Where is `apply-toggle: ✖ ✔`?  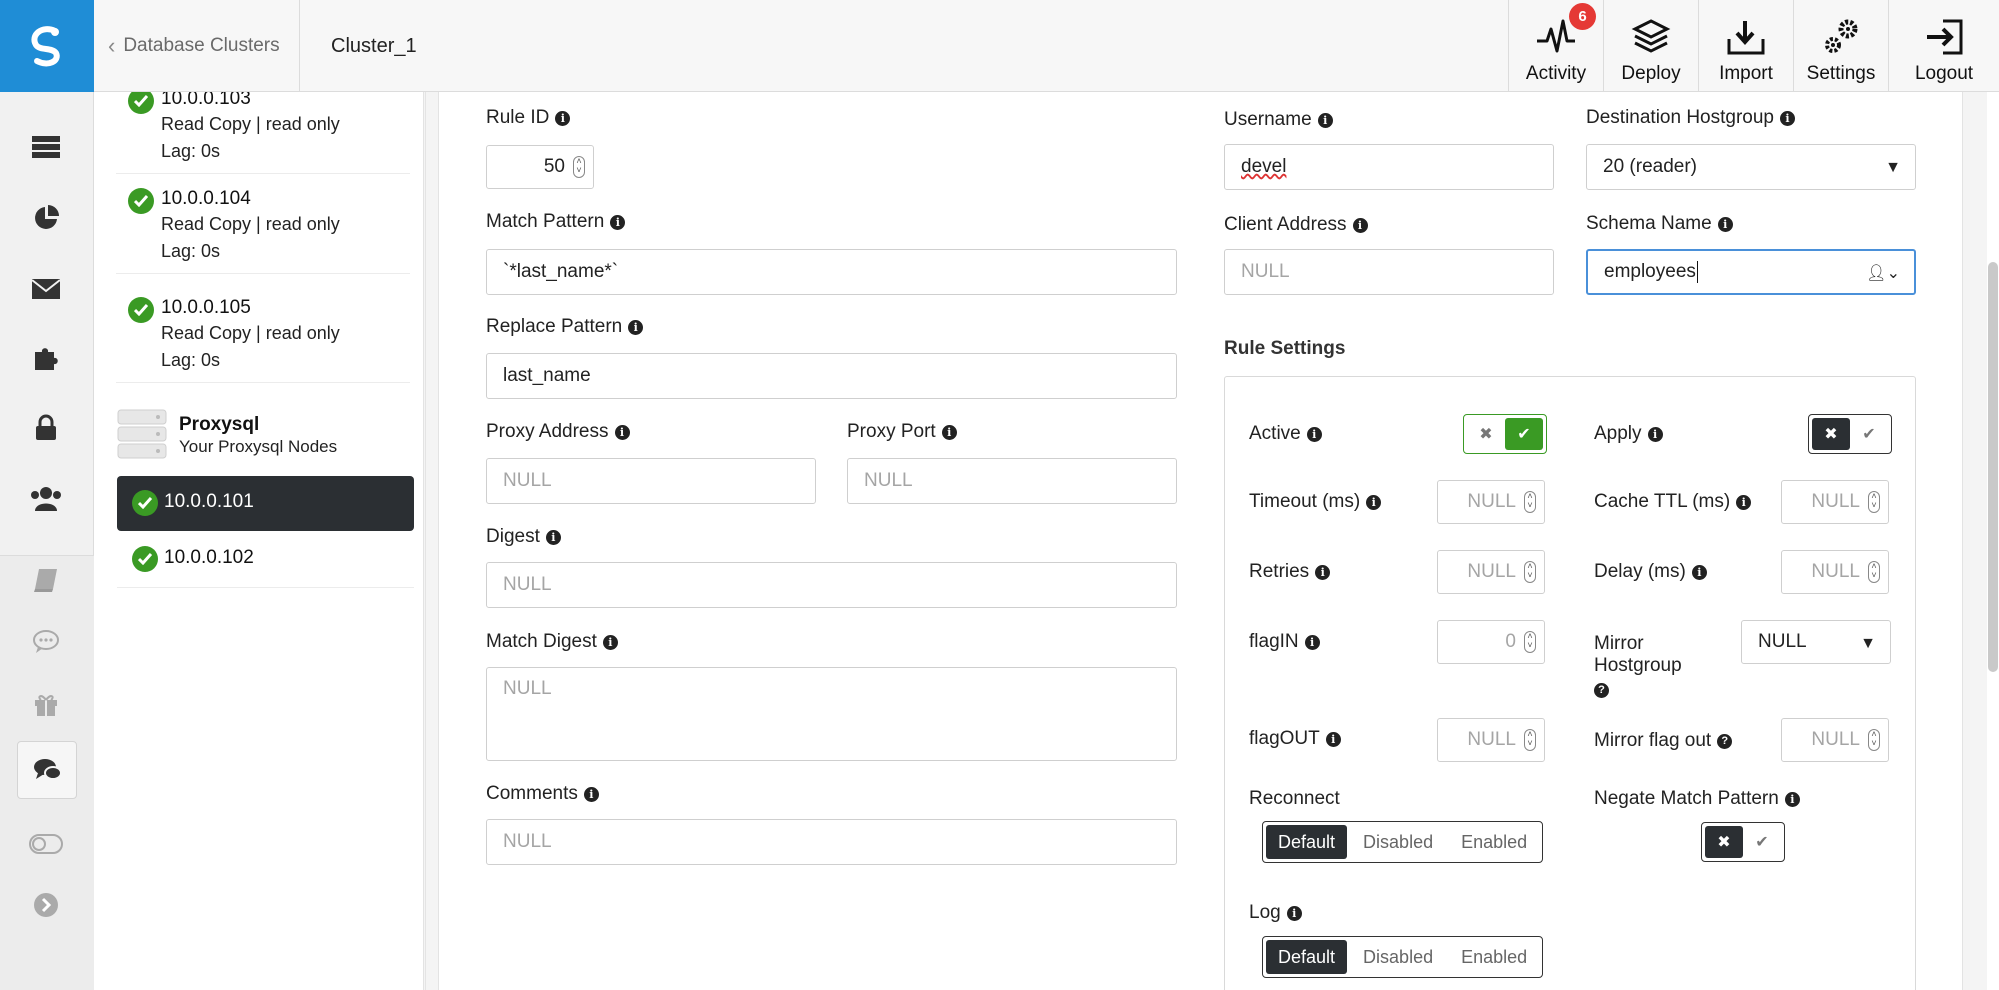
apply-toggle: ✖ ✔ is located at coordinates (1850, 434).